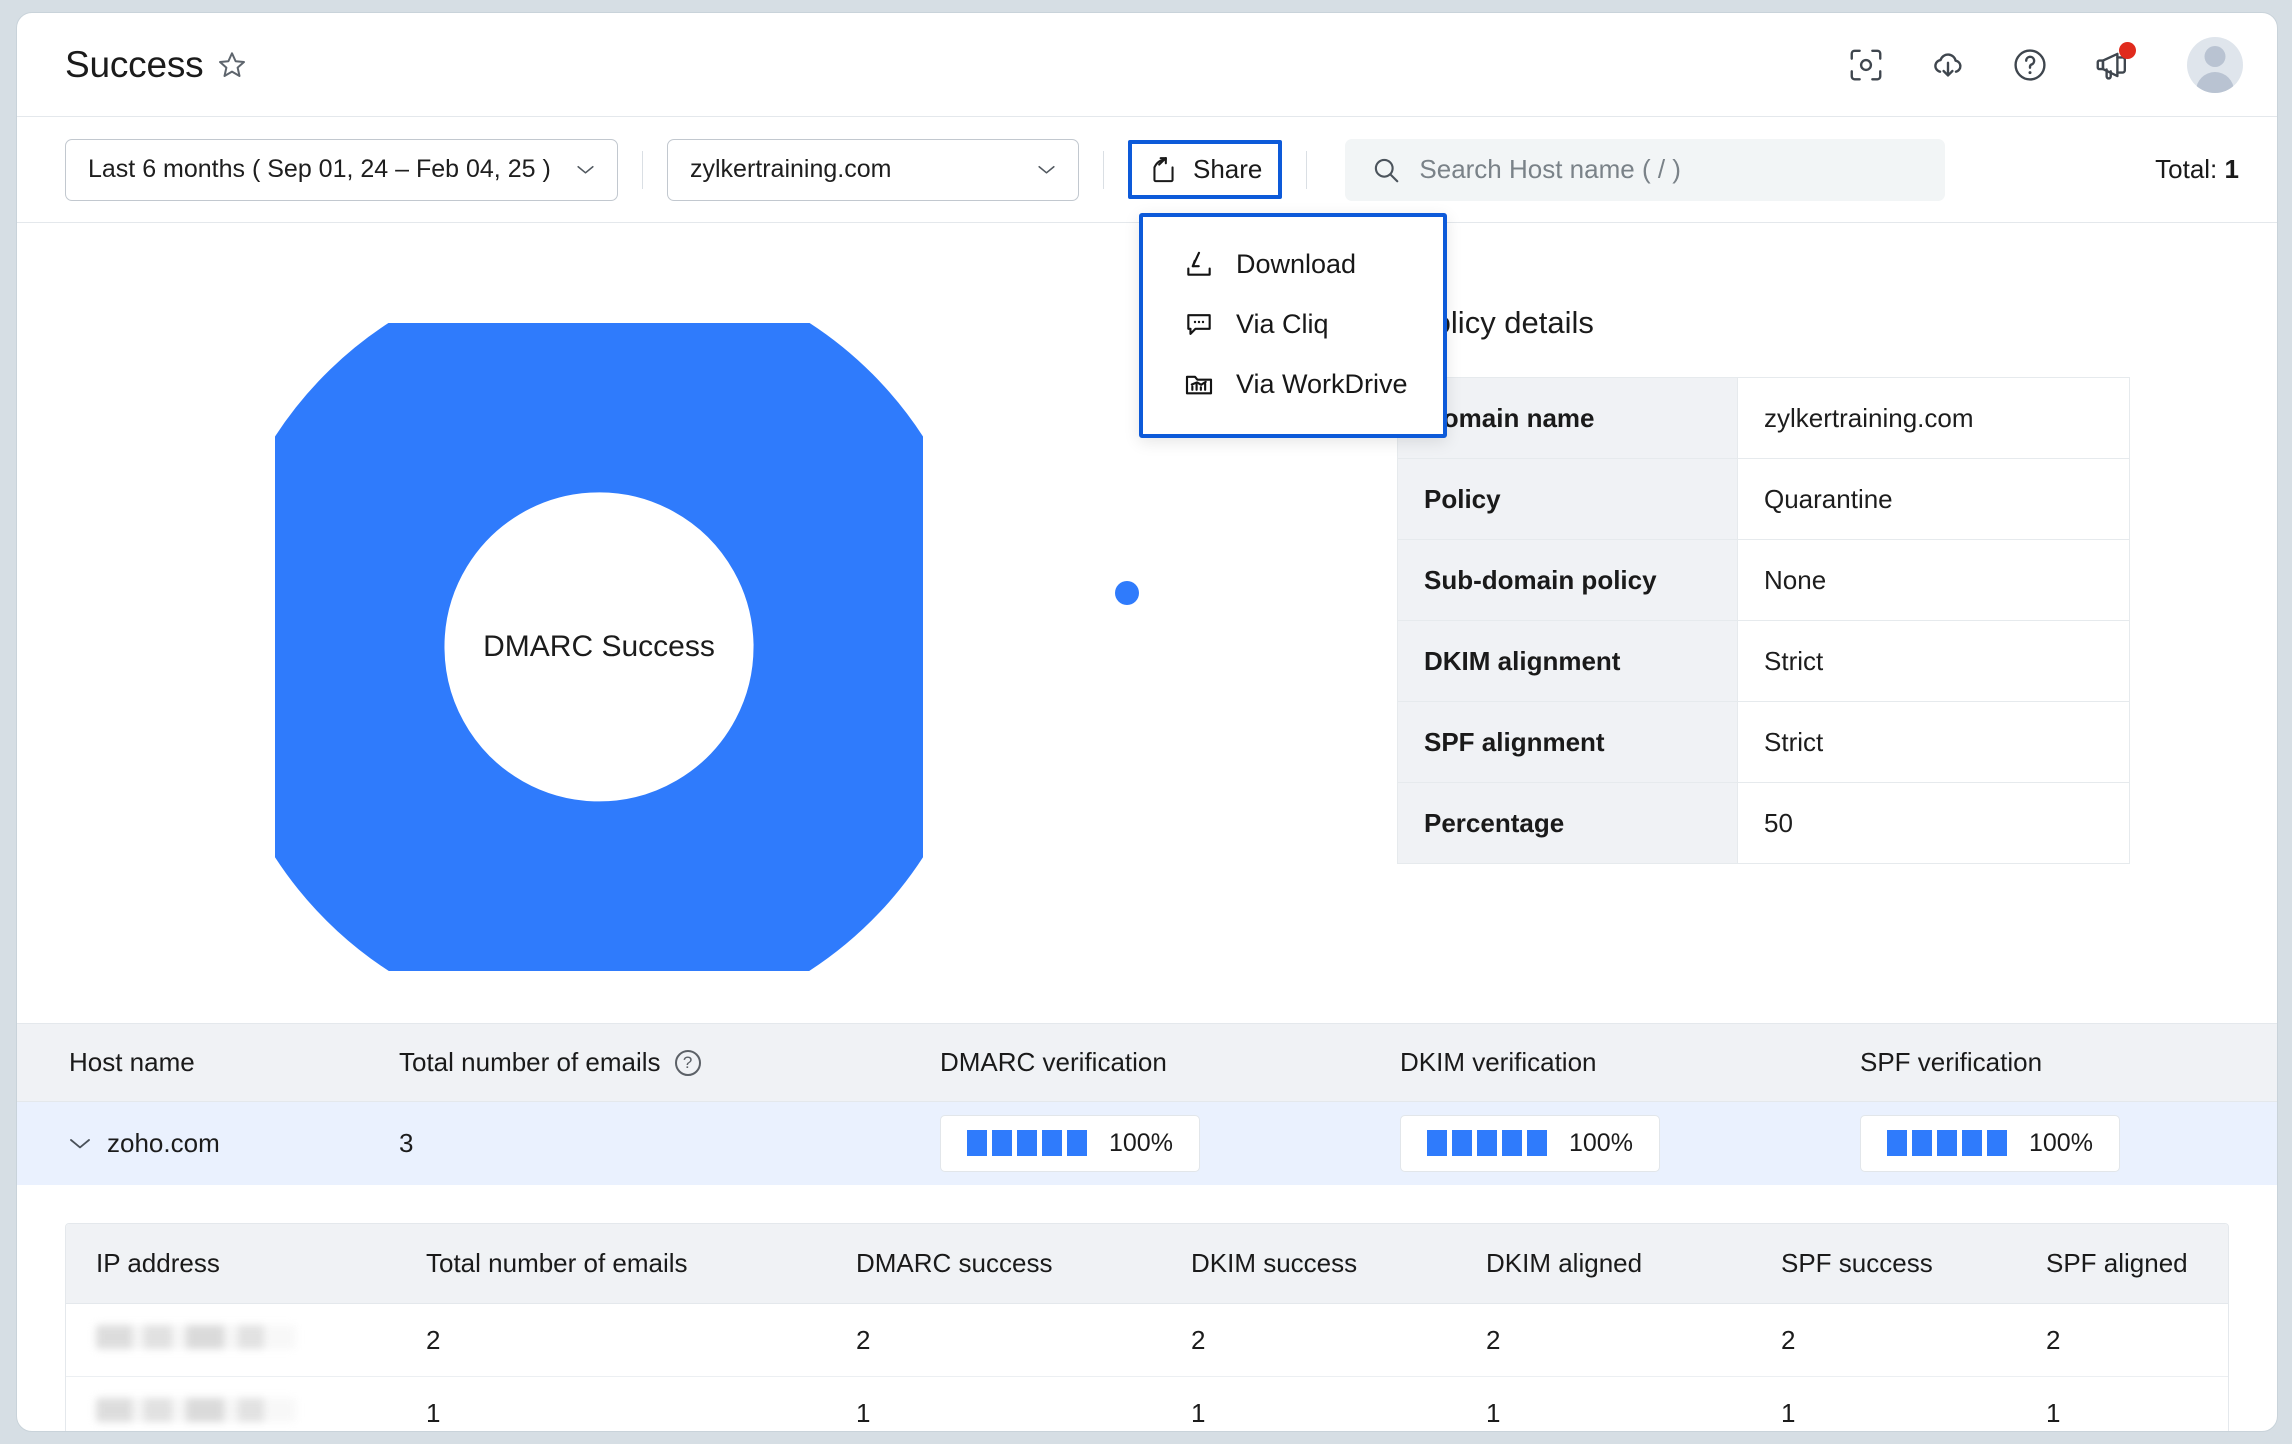 The height and width of the screenshot is (1444, 2292). Describe the element at coordinates (1199, 263) in the screenshot. I see `download-tray-icon` at that location.